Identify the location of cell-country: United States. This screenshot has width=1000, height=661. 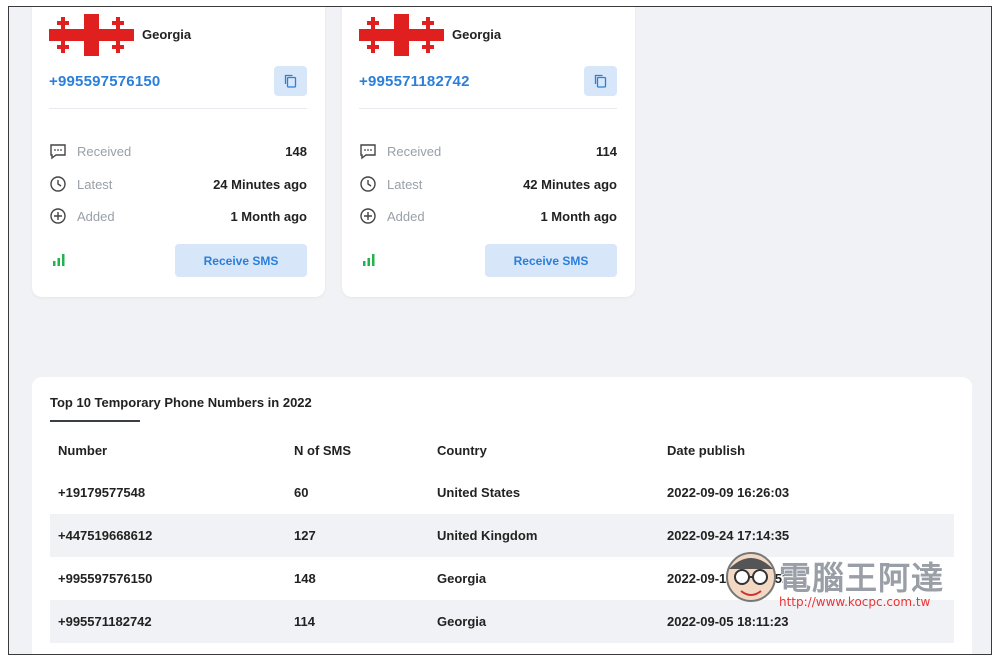
(479, 492).